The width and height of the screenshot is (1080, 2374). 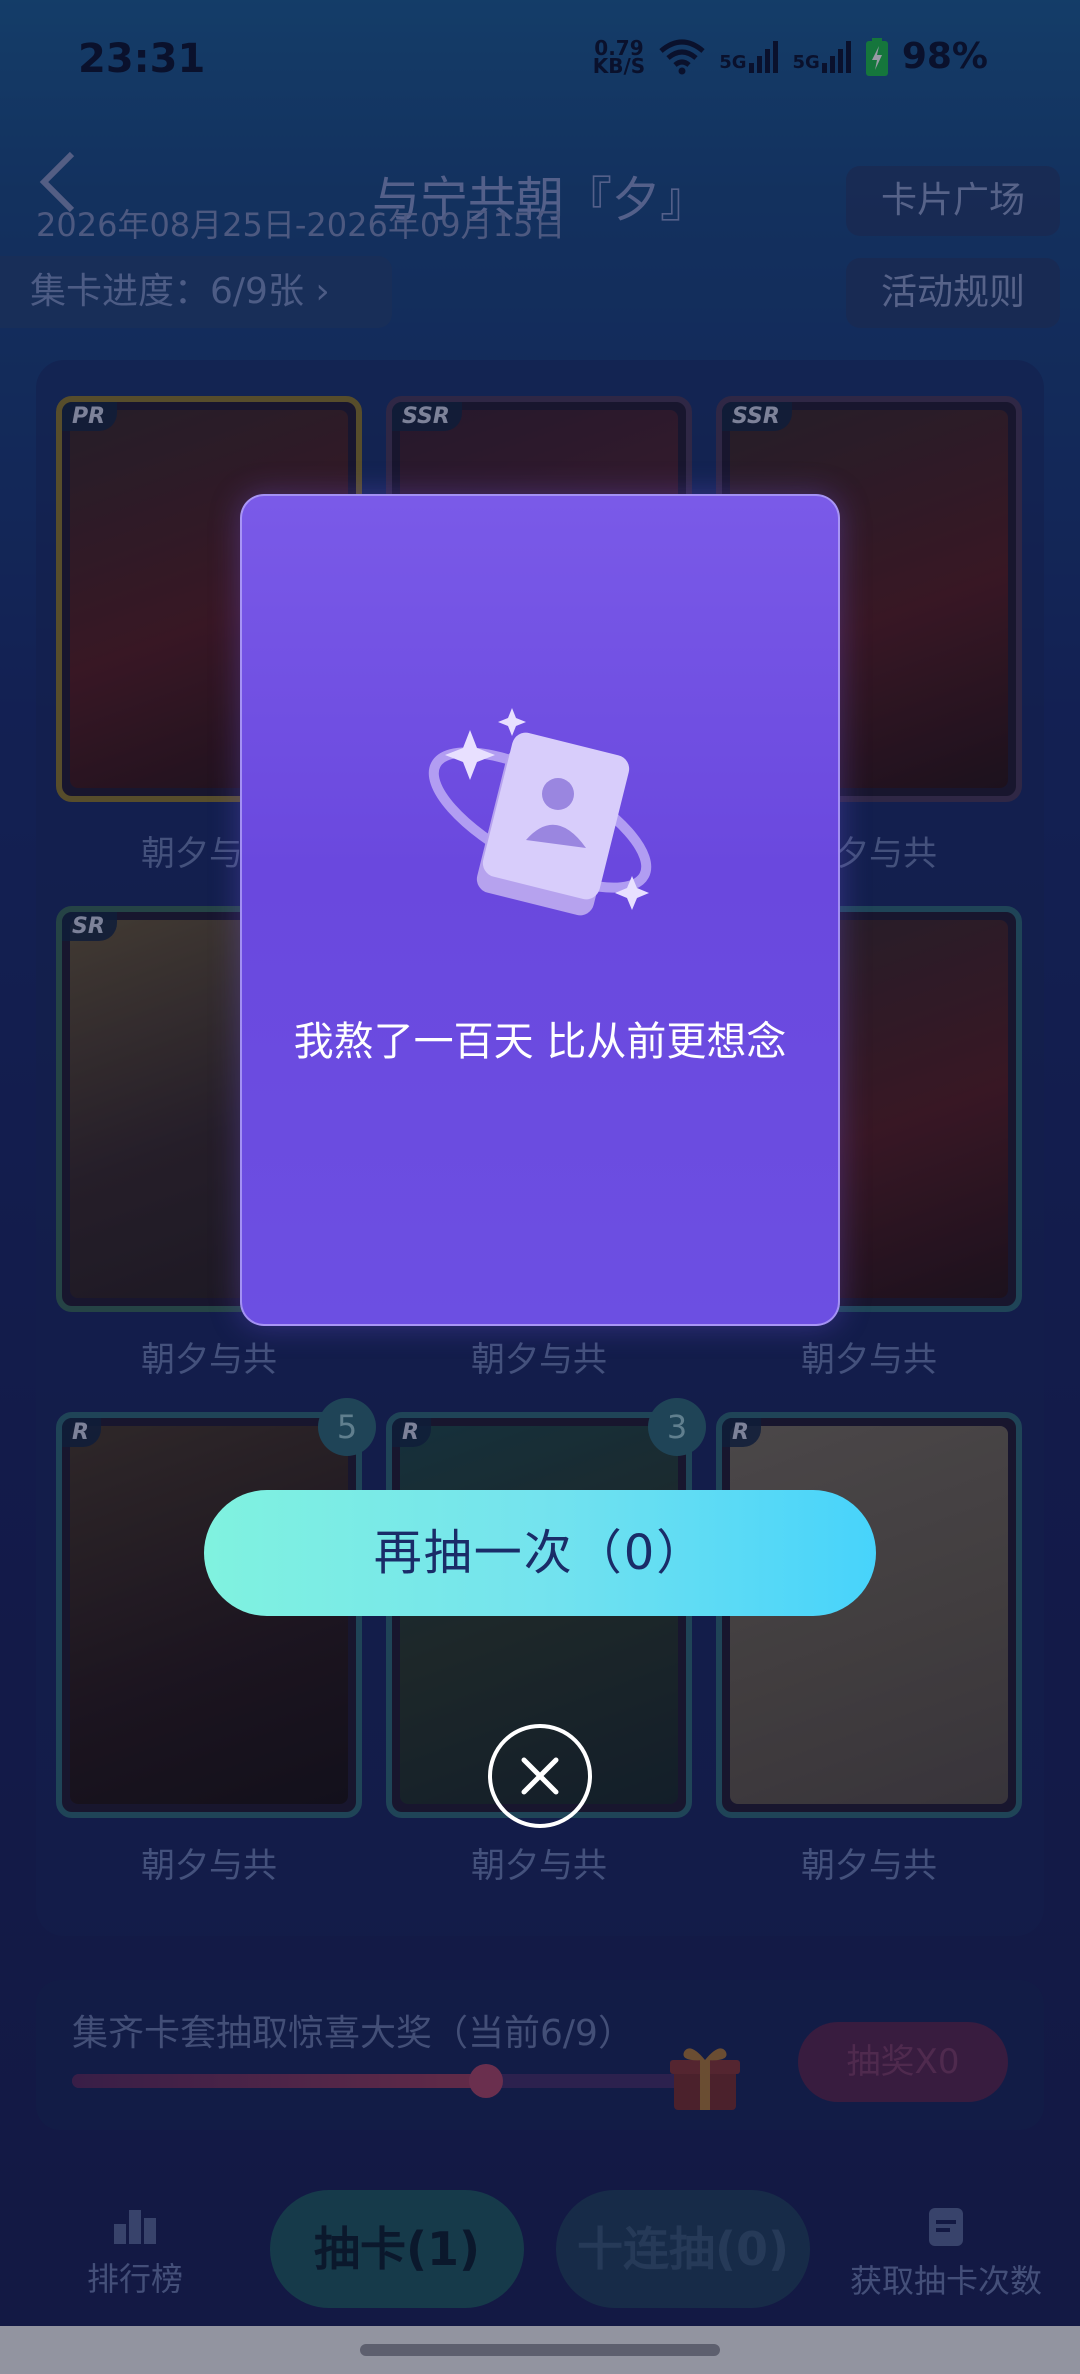 What do you see at coordinates (540, 1042) in the screenshot?
I see `modal-message: 我熬了一百天 比从前更想念` at bounding box center [540, 1042].